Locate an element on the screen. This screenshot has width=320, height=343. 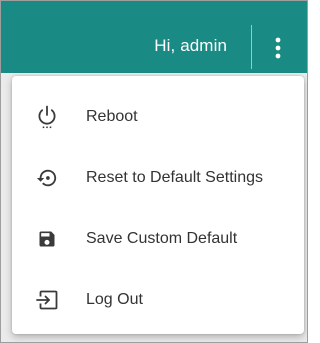
menu-item-label: Save Custom Default is located at coordinates (162, 238).